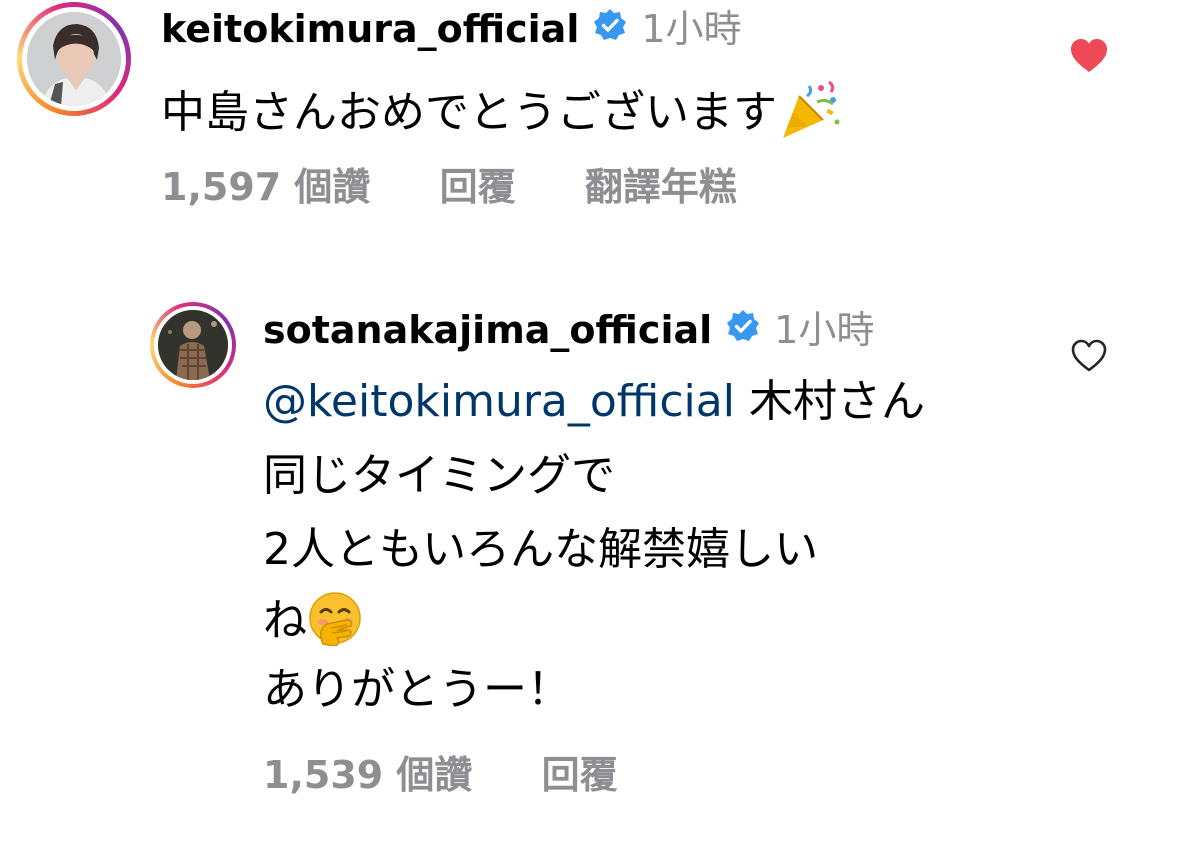 The image size is (1179, 846). What do you see at coordinates (367, 775) in the screenshot?
I see `like-count: 1,539 個讚` at bounding box center [367, 775].